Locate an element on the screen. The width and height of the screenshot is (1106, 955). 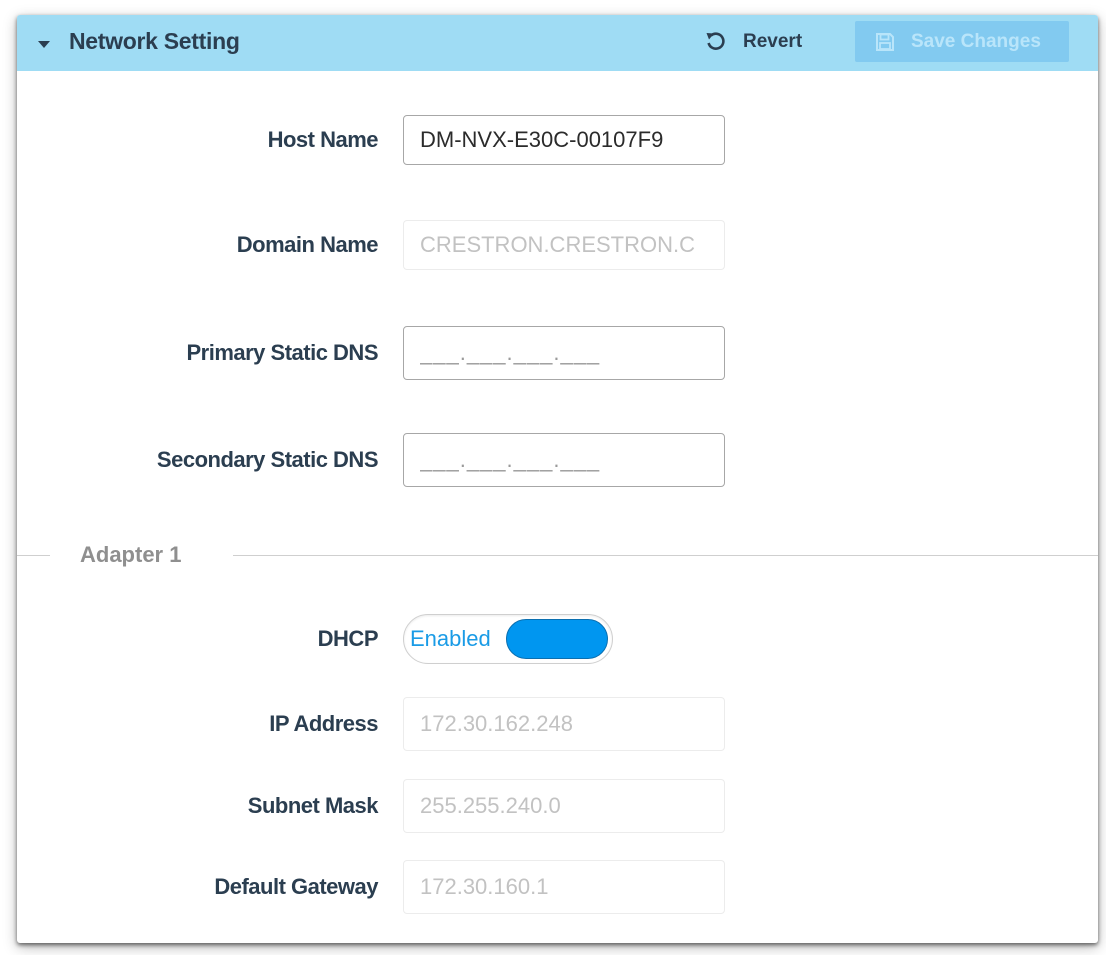
subnet-mask-input is located at coordinates (564, 806).